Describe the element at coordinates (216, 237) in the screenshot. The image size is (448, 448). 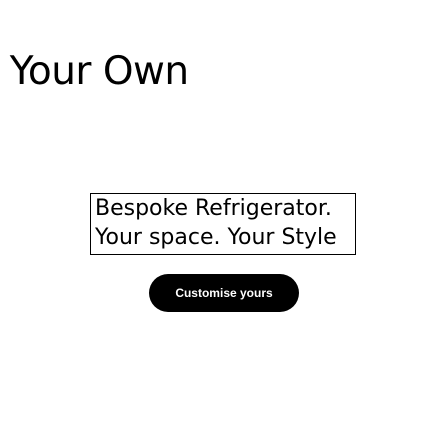
I see `product-tagline-line-2: Your space. Your Style` at that location.